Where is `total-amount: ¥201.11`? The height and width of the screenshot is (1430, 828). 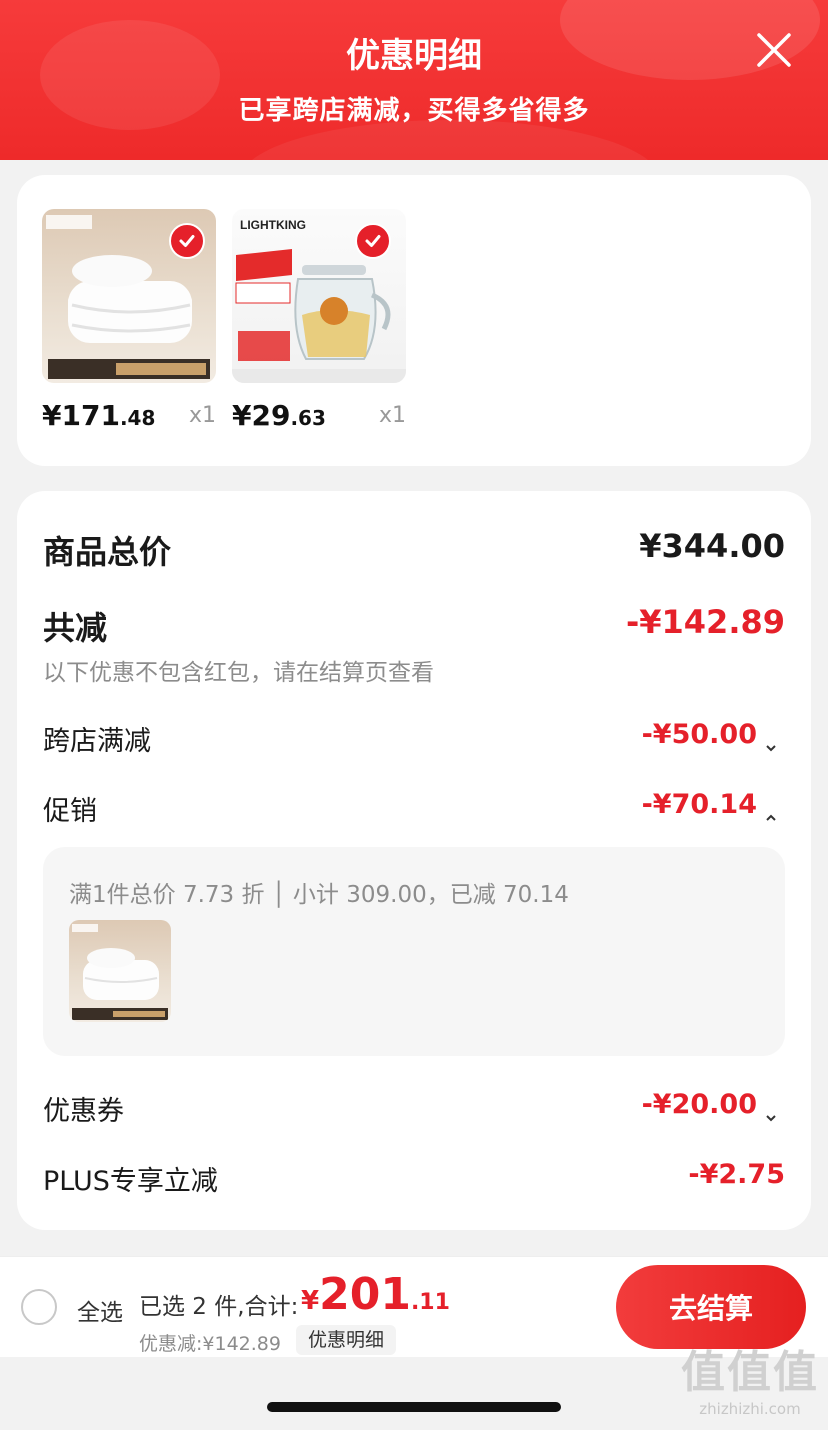
total-amount: ¥201.11 is located at coordinates (375, 1294).